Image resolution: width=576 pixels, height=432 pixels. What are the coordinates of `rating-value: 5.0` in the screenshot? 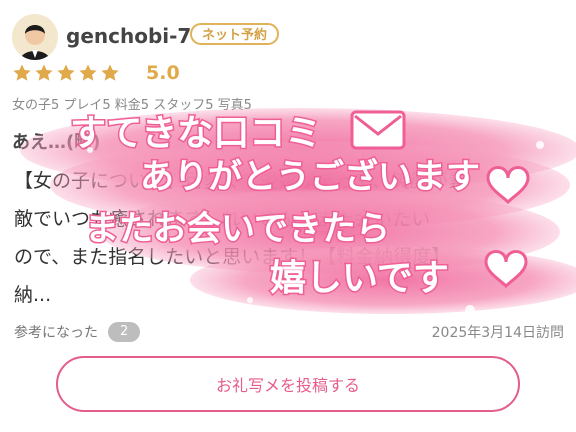 It's located at (163, 73).